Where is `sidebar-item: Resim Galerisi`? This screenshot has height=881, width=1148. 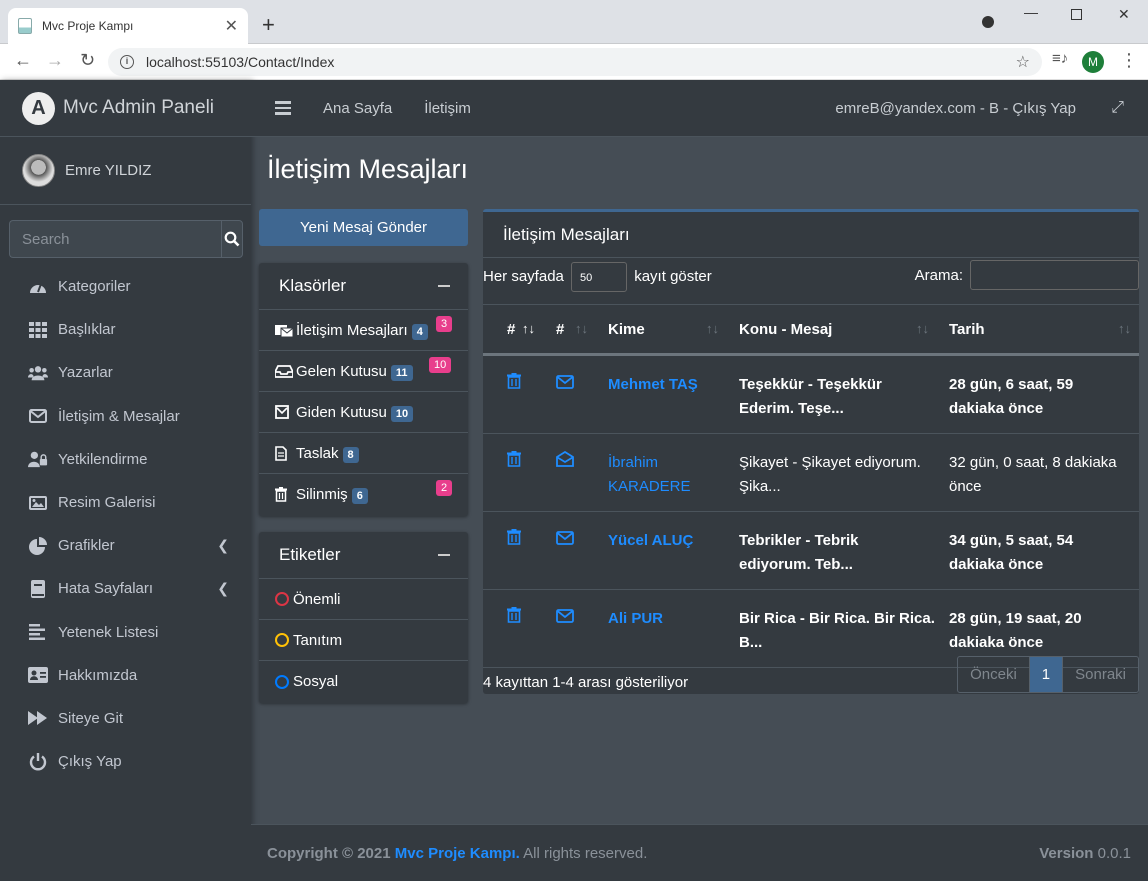 sidebar-item: Resim Galerisi is located at coordinates (125, 502).